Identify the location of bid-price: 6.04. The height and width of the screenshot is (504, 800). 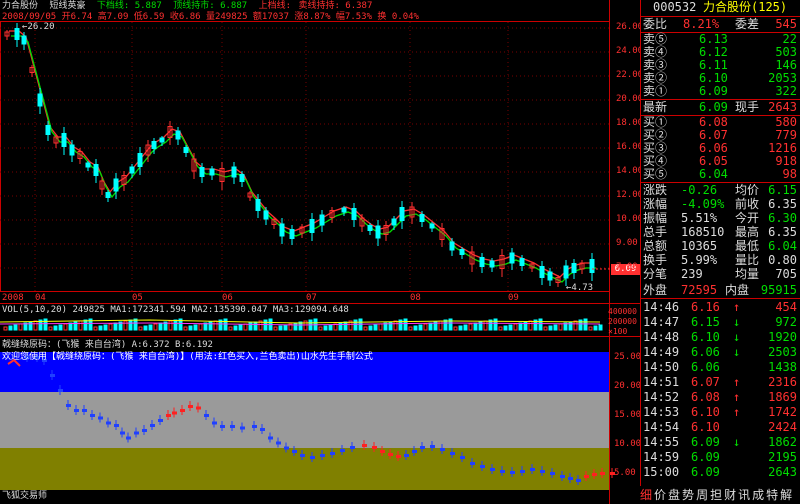
(713, 174).